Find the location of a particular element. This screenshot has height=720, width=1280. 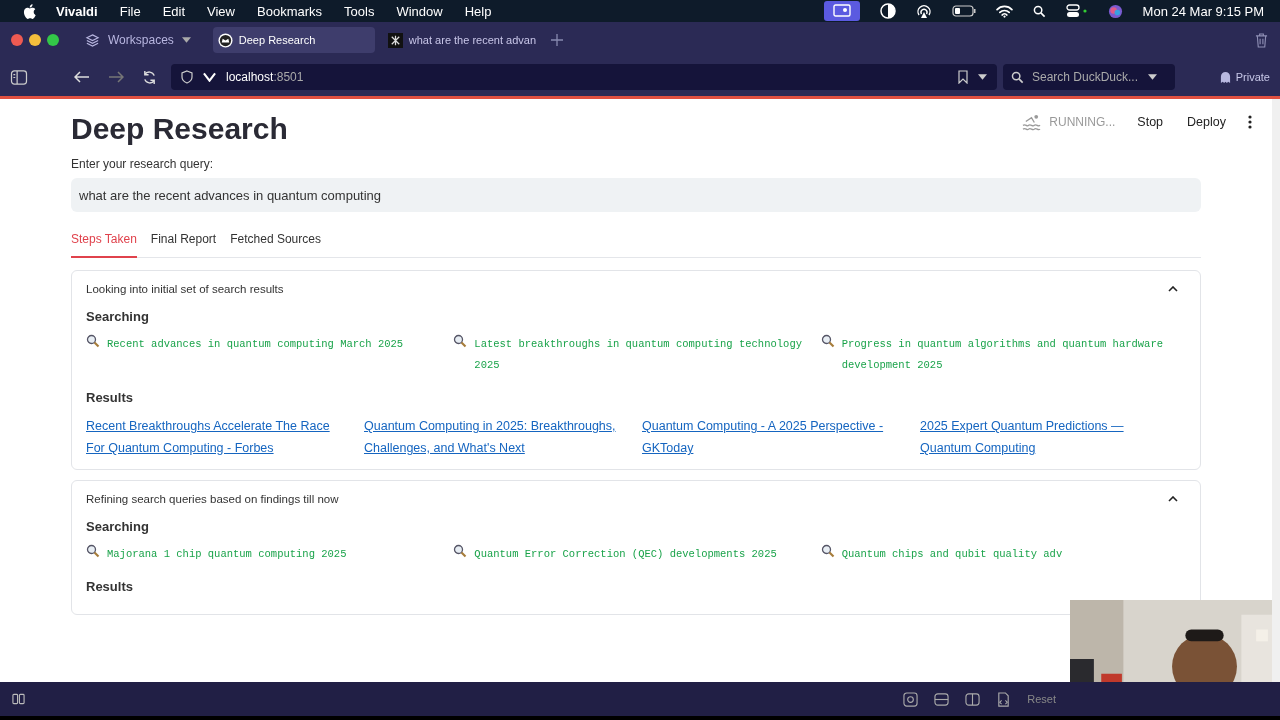

search-query: Quantum chips and qubit quality adv is located at coordinates (952, 554).